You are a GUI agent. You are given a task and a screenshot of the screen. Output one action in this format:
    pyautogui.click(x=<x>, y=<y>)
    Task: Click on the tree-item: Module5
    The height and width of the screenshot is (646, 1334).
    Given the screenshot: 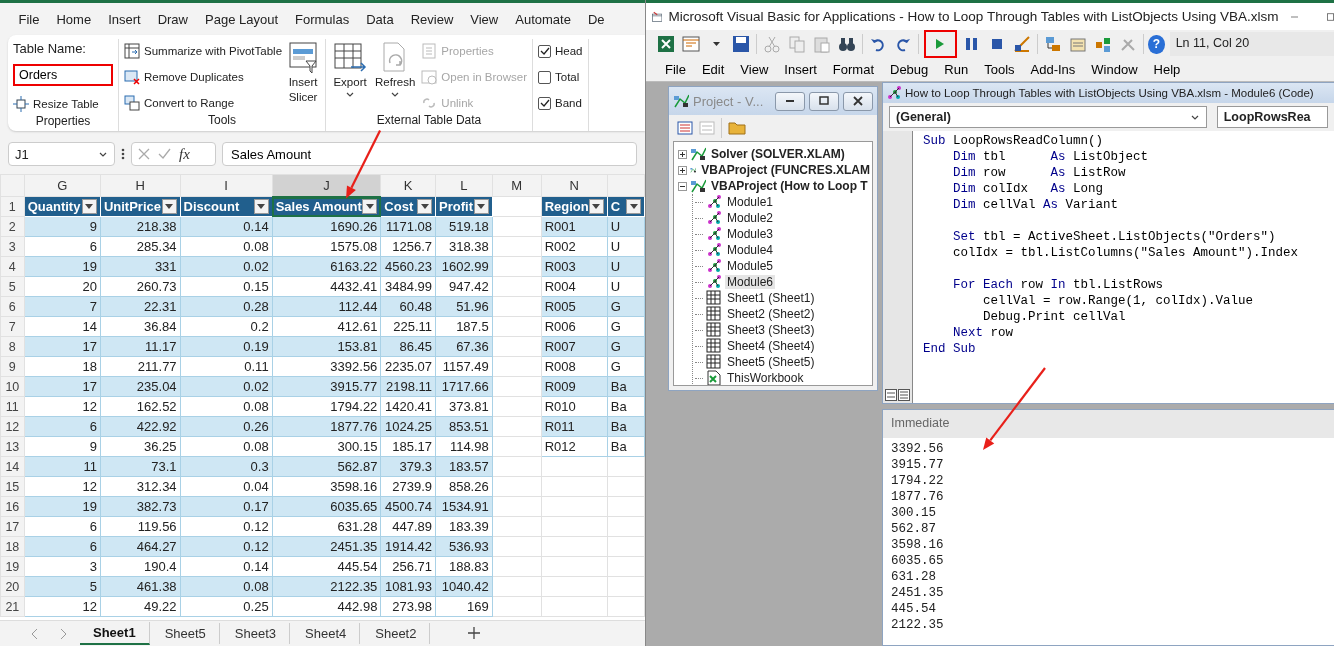 What is the action you would take?
    pyautogui.click(x=750, y=266)
    